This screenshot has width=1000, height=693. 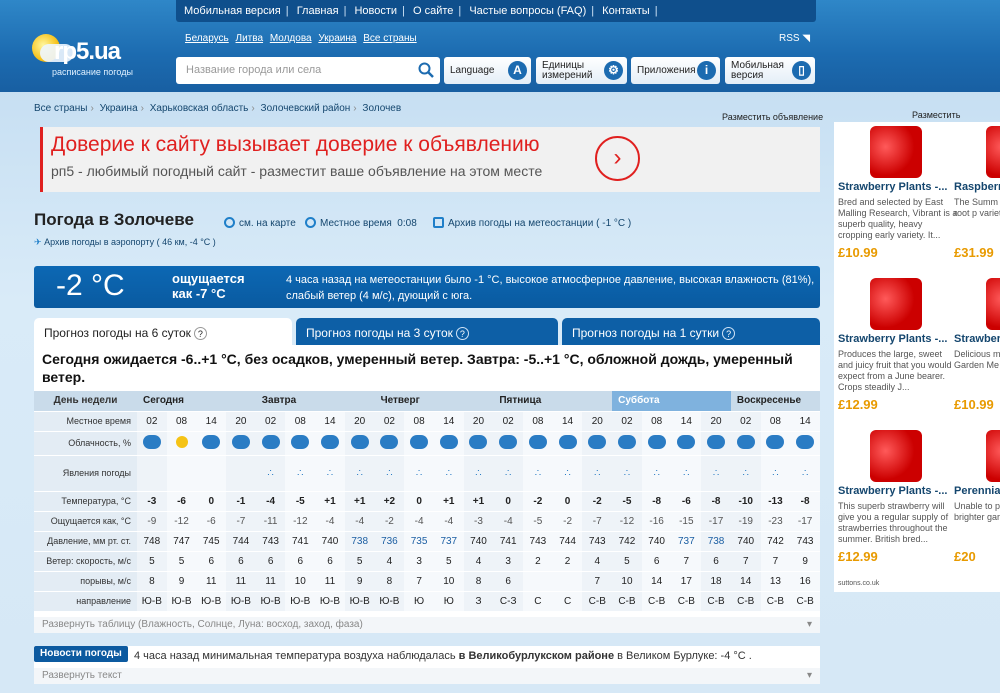 What do you see at coordinates (772, 117) in the screenshot?
I see `place-ad-link: Разместить объявление` at bounding box center [772, 117].